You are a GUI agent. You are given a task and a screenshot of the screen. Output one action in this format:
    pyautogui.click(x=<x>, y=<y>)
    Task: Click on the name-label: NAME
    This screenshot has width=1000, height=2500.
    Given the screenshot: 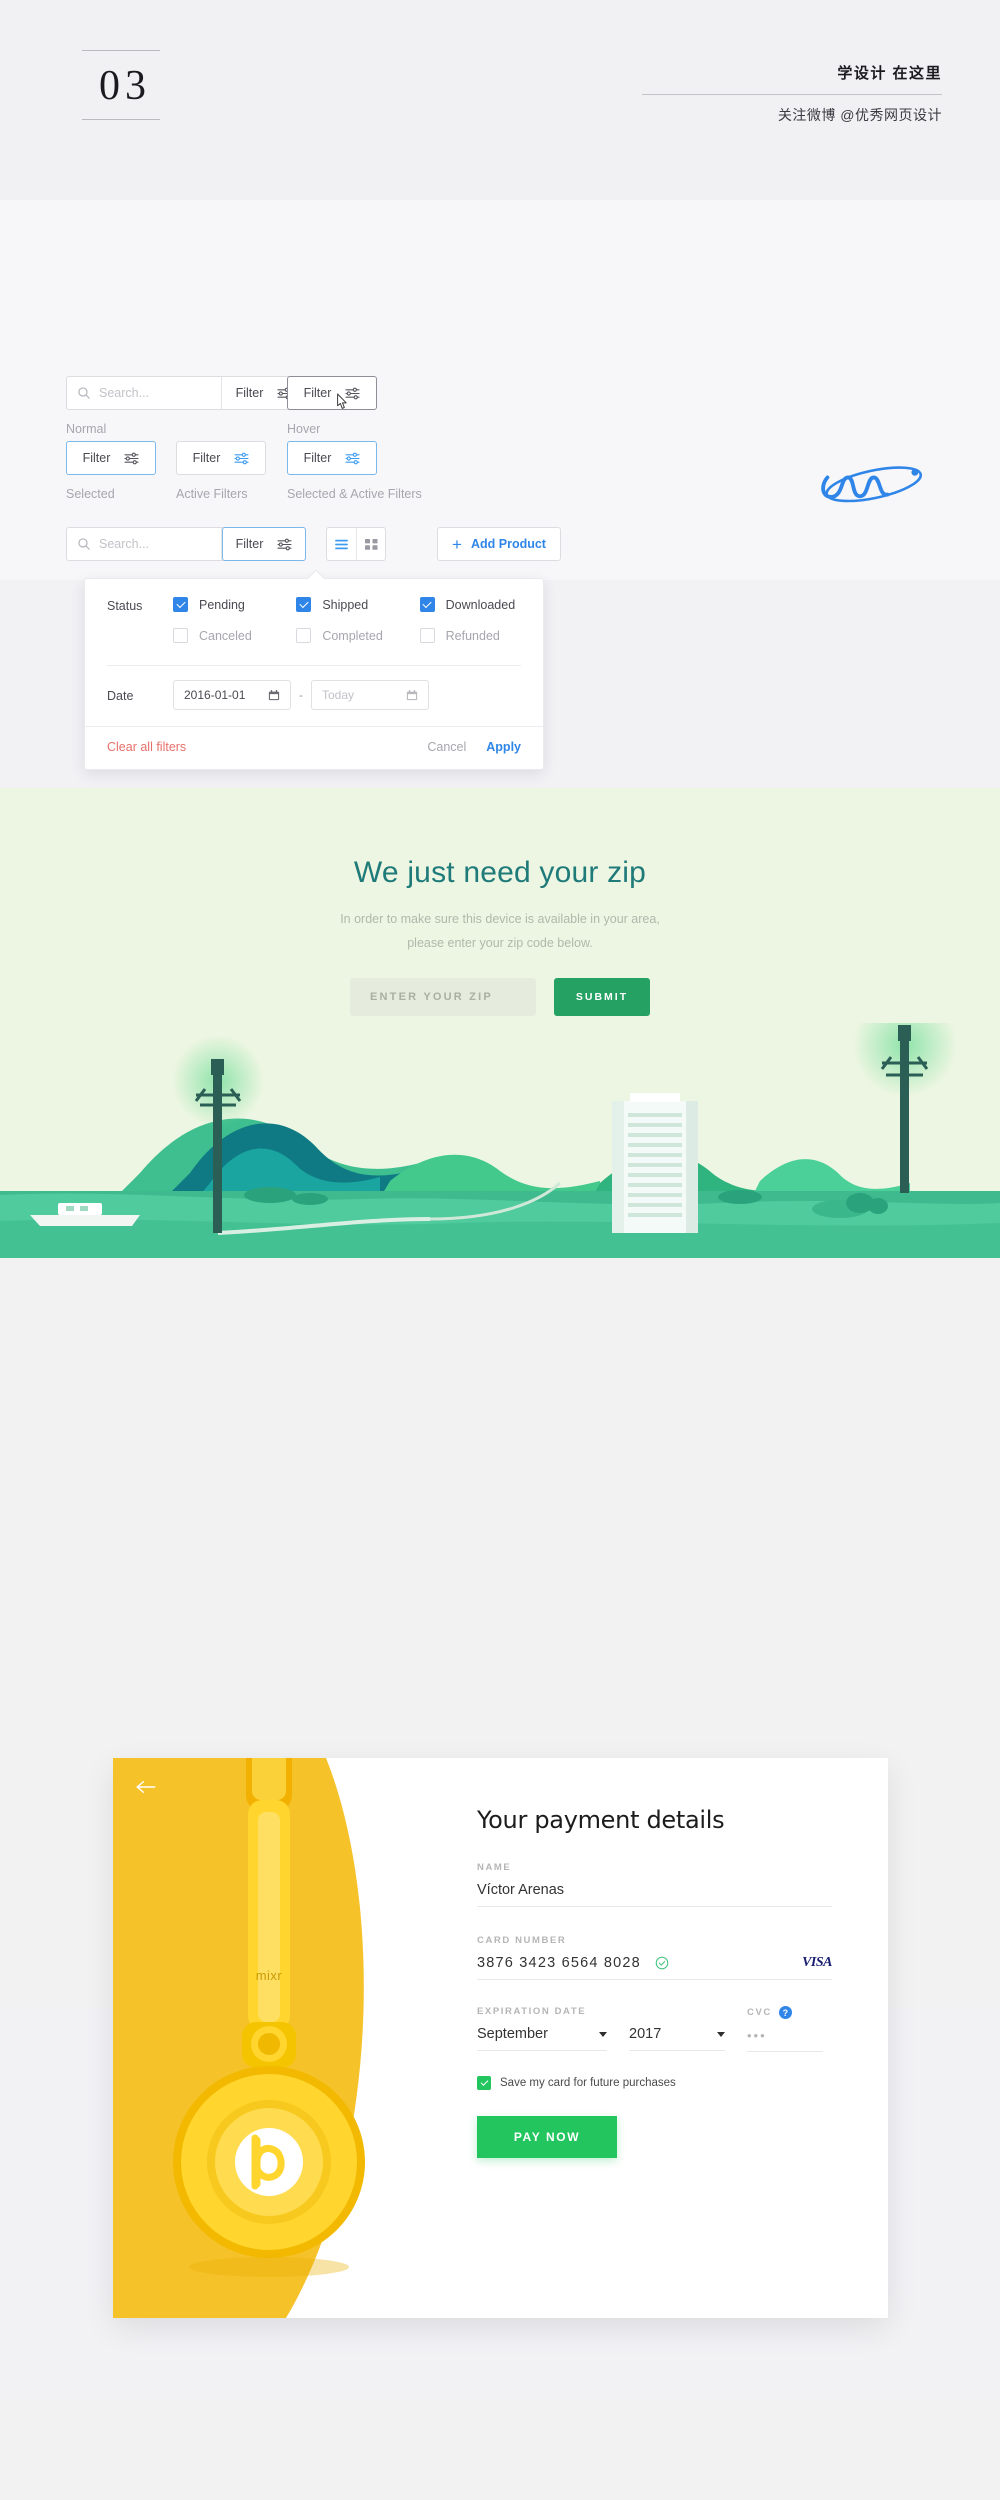 What is the action you would take?
    pyautogui.click(x=494, y=1867)
    